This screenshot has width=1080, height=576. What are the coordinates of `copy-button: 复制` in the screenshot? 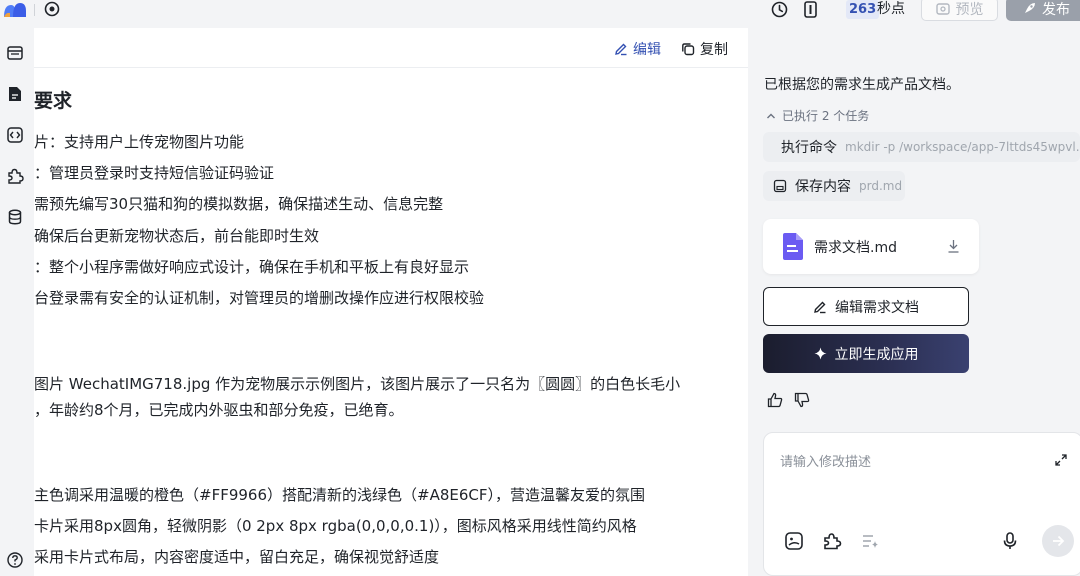 It's located at (704, 49).